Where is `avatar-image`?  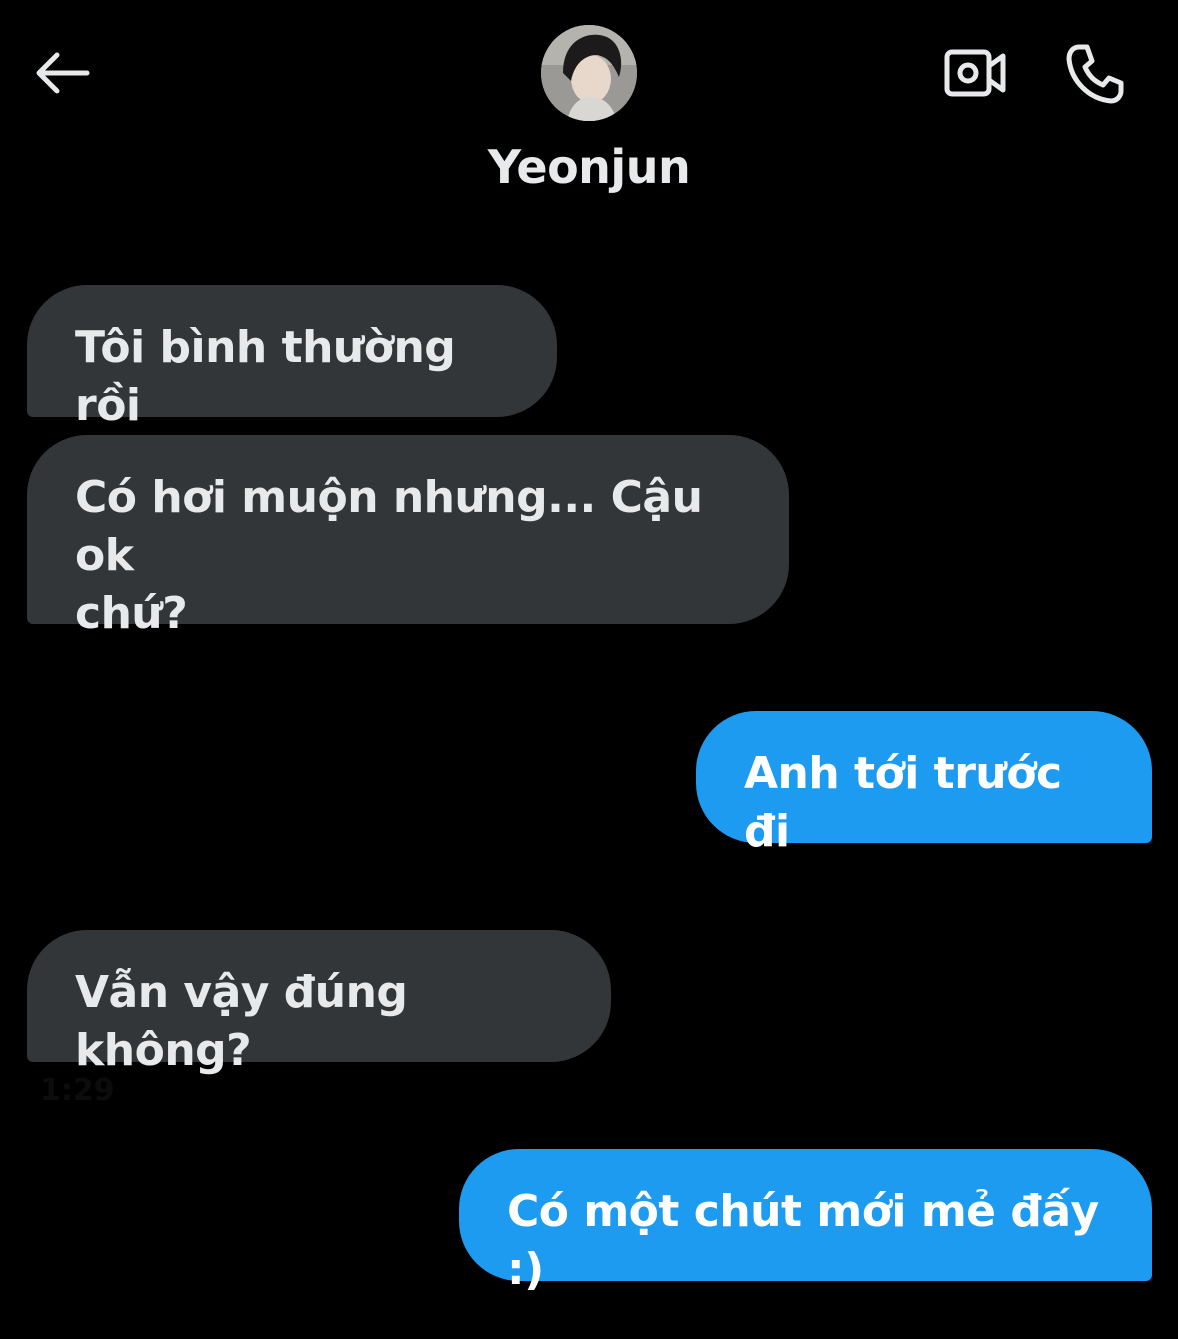
avatar-image is located at coordinates (589, 73).